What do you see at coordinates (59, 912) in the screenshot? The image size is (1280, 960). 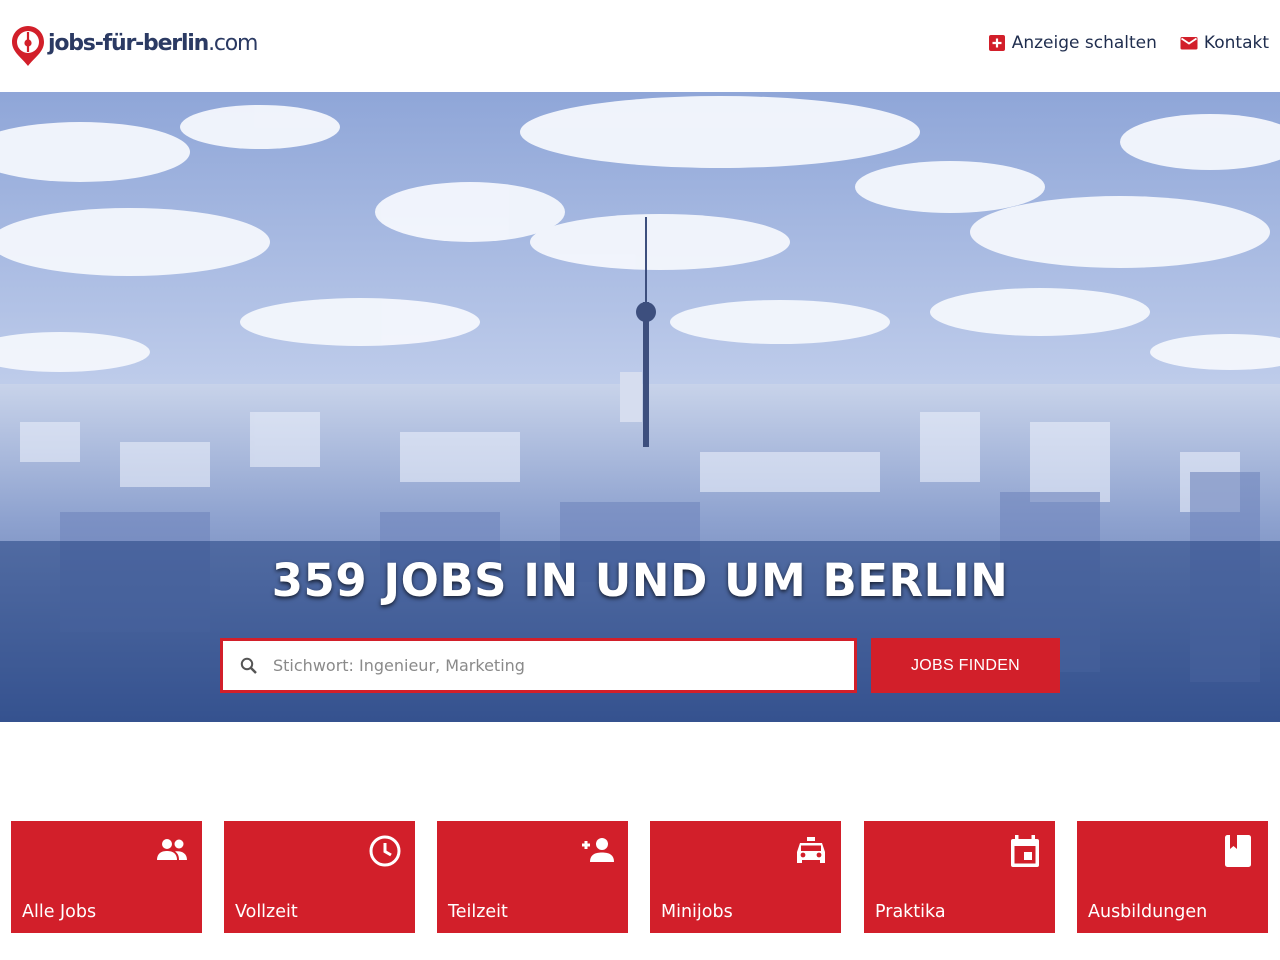 I see `category-label: Alle Jobs` at bounding box center [59, 912].